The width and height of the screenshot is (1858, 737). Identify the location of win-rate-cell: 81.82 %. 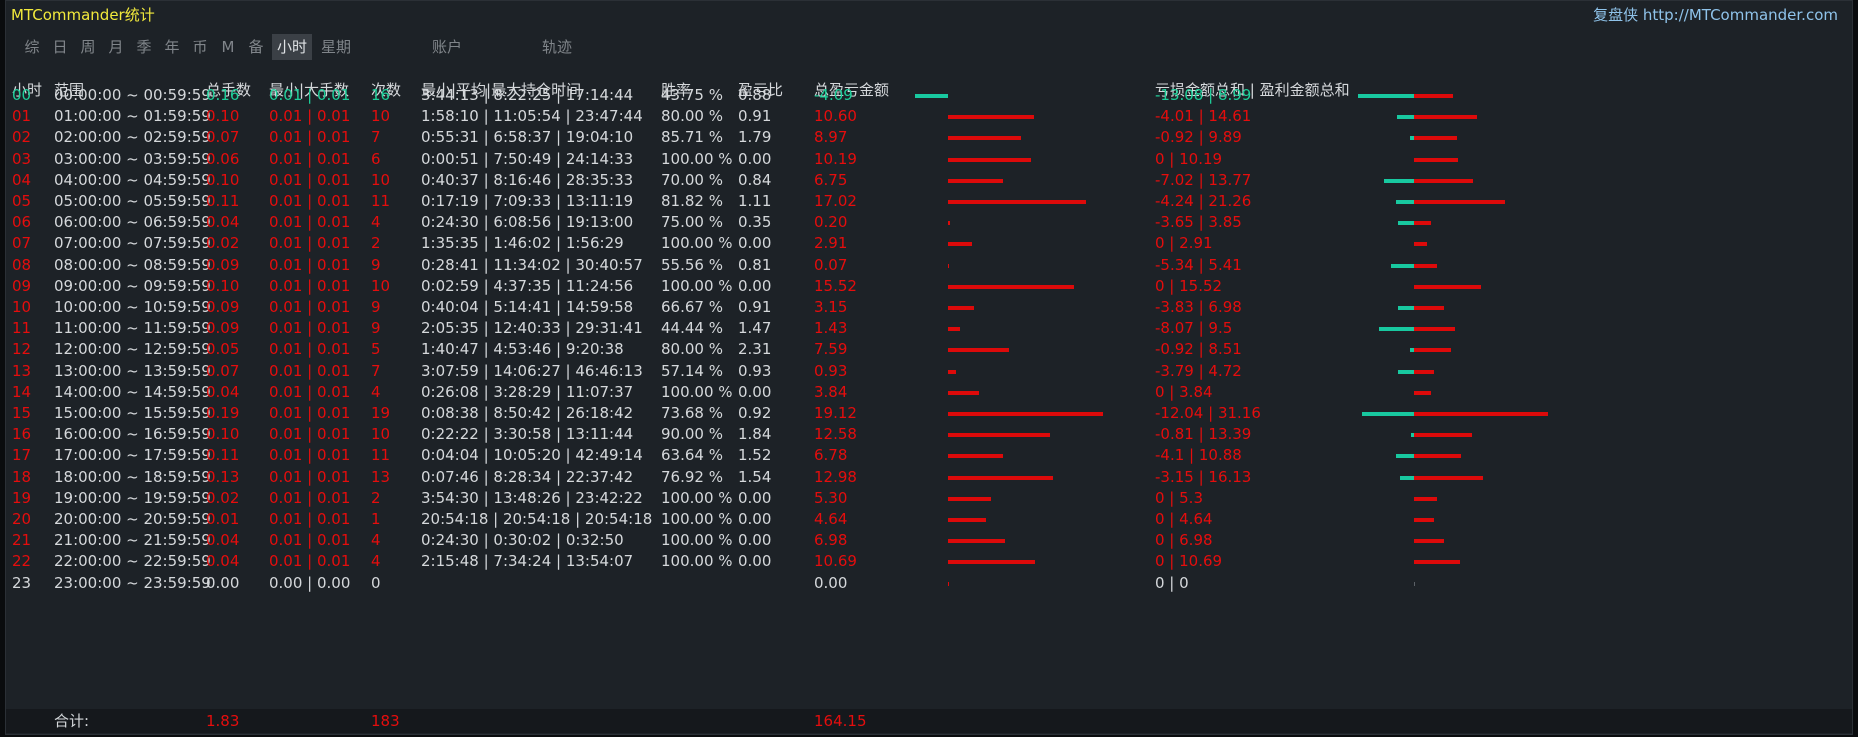
(692, 201).